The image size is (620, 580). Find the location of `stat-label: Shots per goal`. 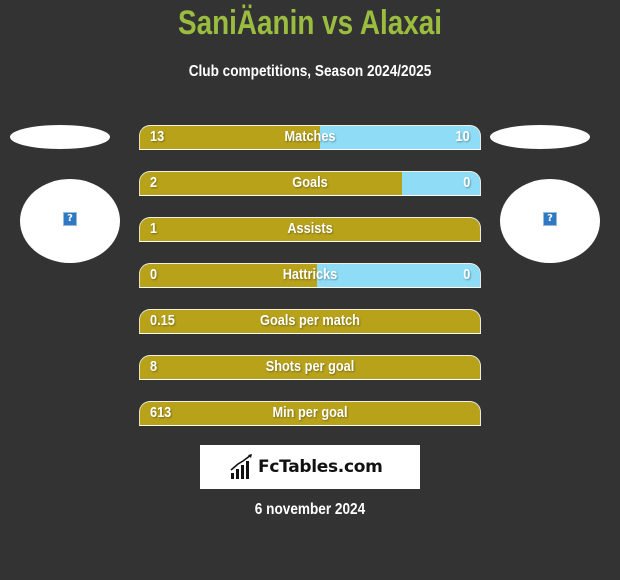

stat-label: Shots per goal is located at coordinates (310, 366).